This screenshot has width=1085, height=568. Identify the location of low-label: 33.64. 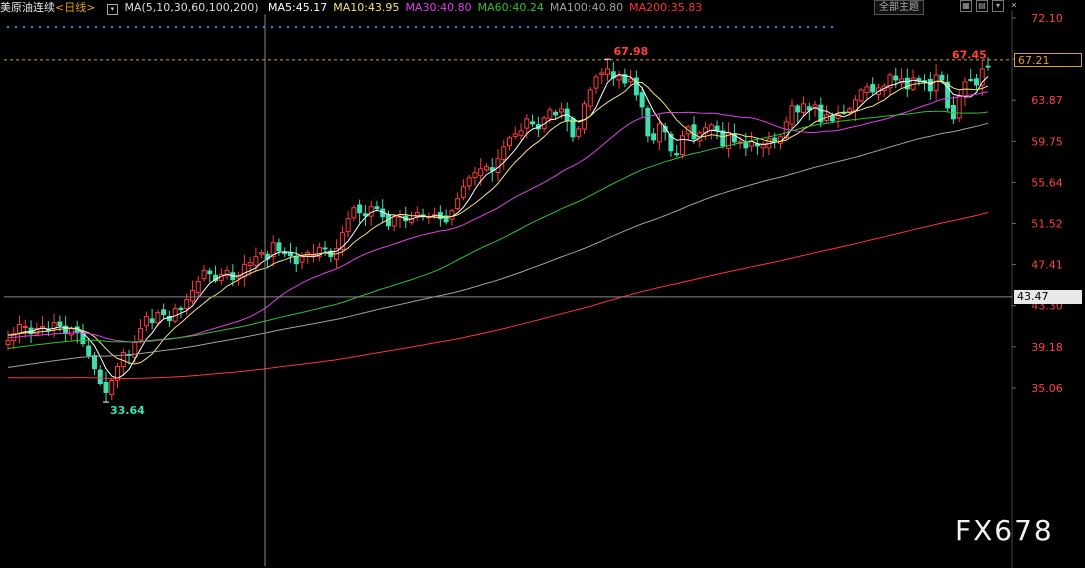
(127, 410).